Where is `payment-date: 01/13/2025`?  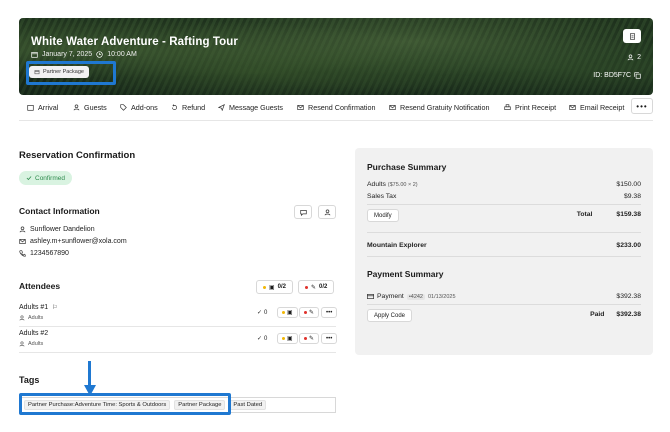 payment-date: 01/13/2025 is located at coordinates (442, 296).